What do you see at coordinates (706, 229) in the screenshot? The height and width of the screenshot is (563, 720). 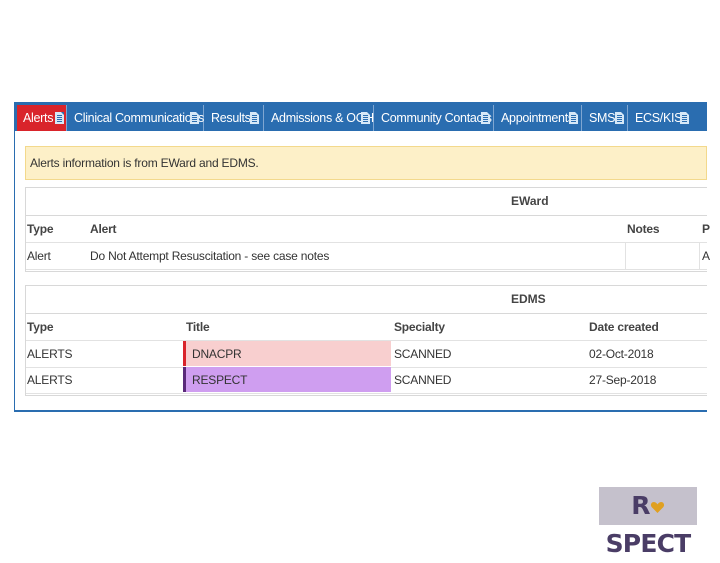 I see `column-header-truncated: P` at bounding box center [706, 229].